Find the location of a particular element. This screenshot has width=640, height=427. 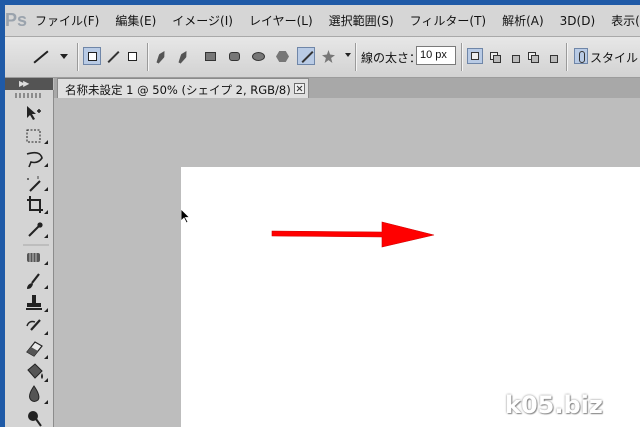

menu-analysis: 解析(A) is located at coordinates (523, 20).